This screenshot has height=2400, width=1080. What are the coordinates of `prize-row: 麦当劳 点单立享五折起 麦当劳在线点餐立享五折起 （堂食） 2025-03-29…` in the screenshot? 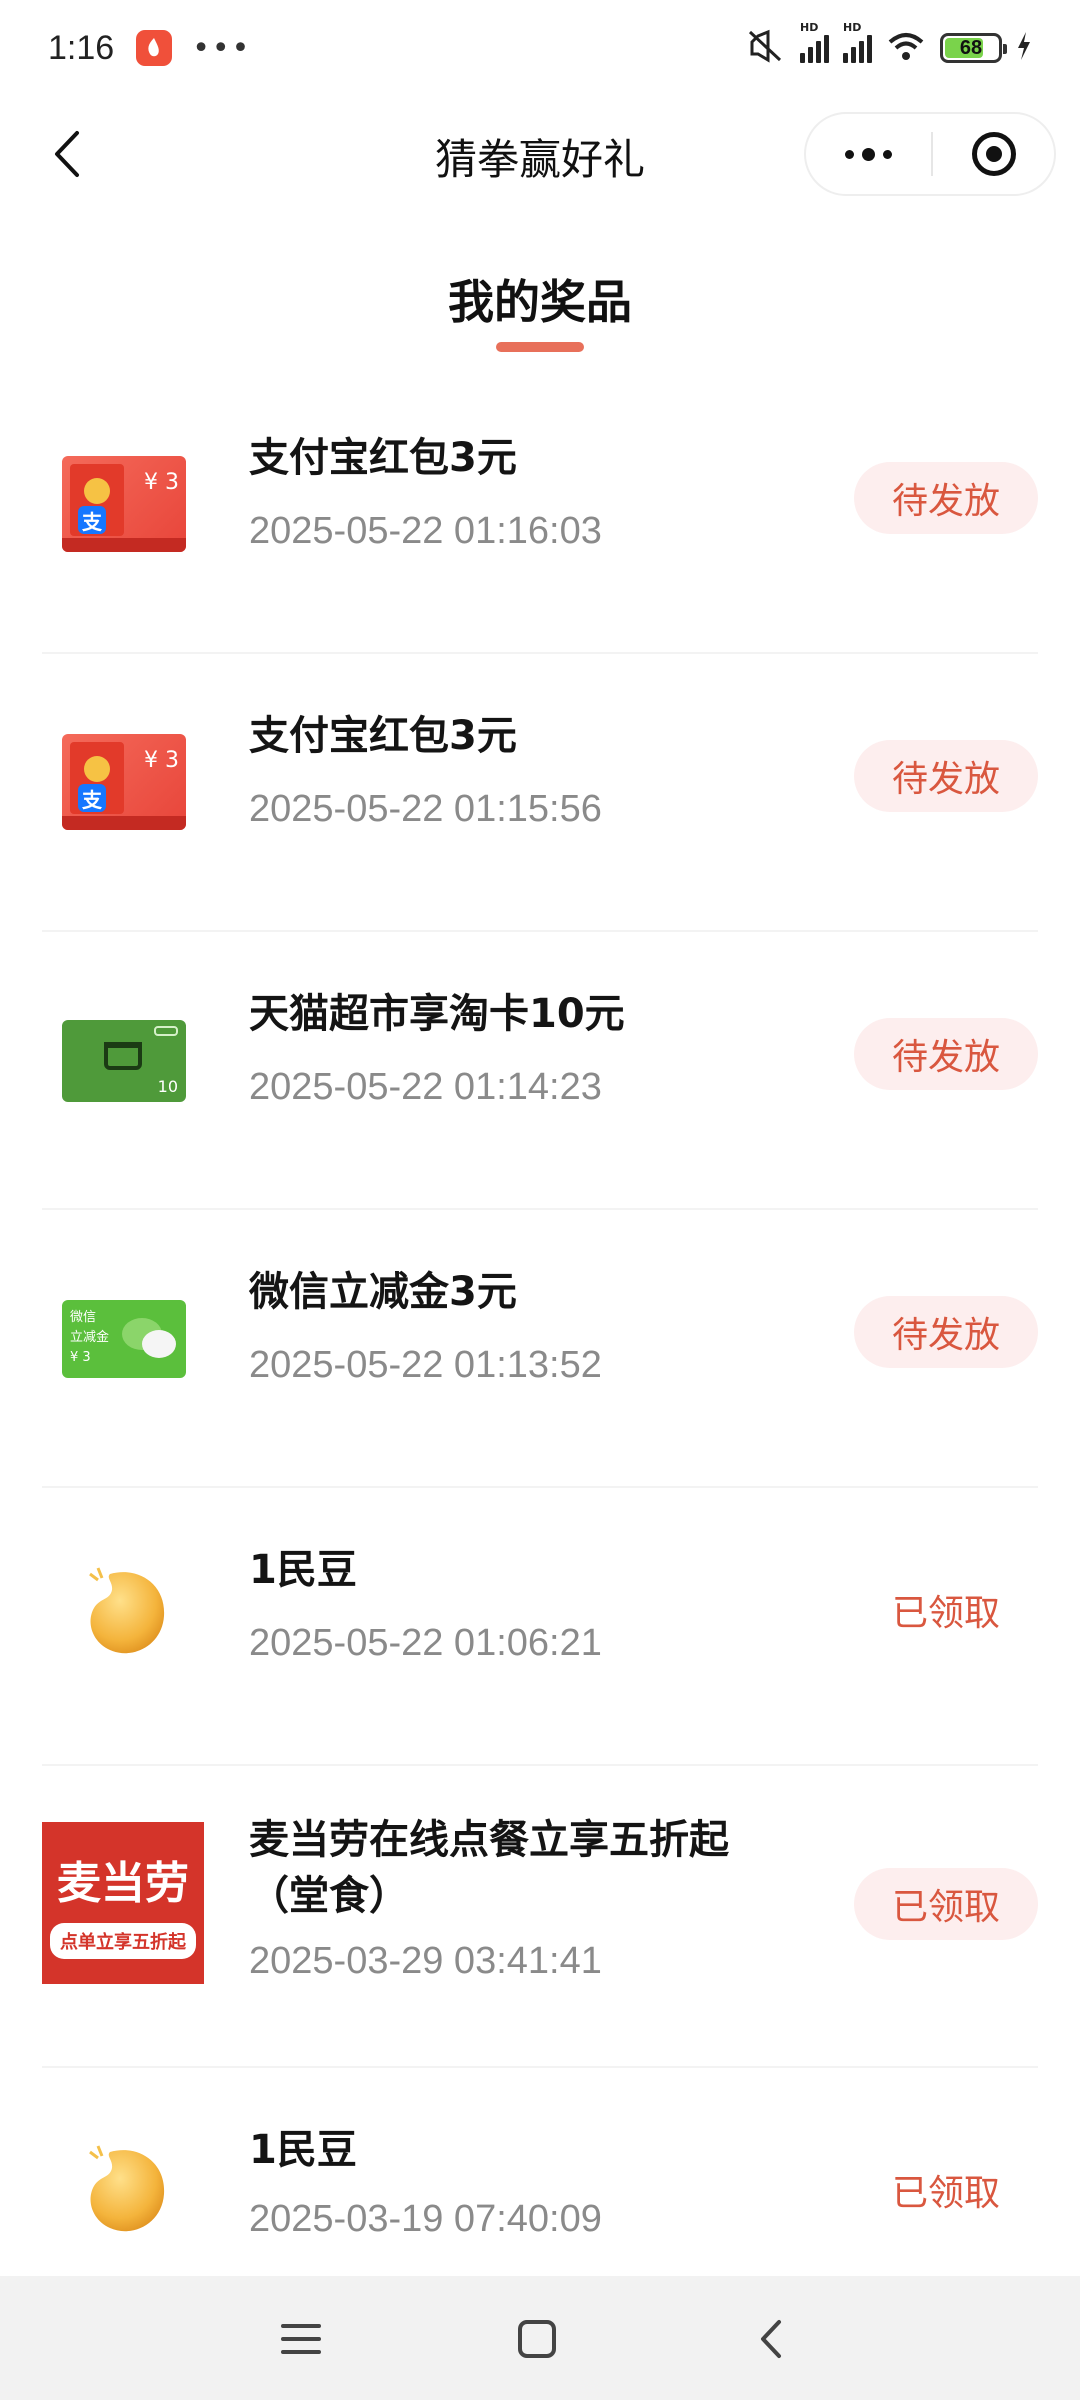 It's located at (540, 1917).